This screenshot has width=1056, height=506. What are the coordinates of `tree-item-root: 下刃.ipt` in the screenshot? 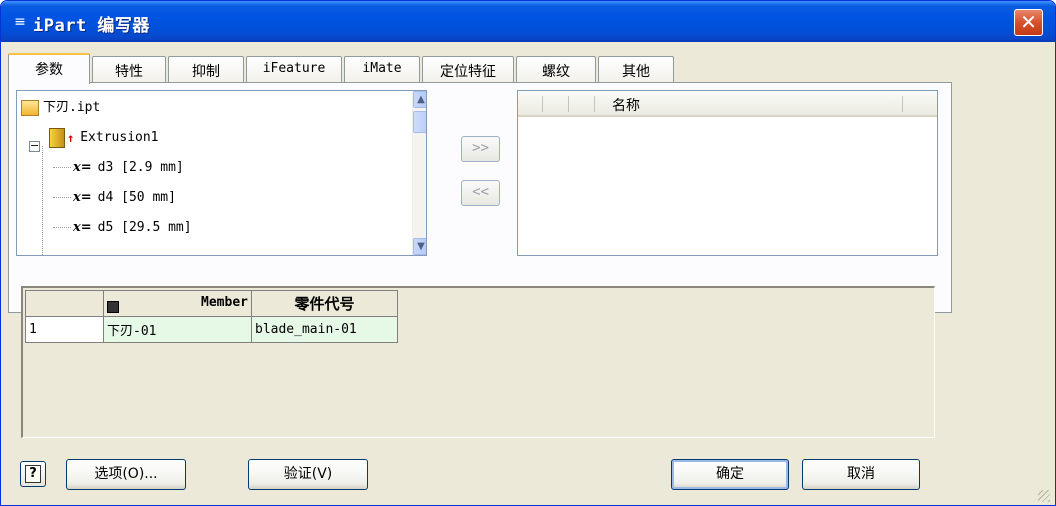 It's located at (60, 108).